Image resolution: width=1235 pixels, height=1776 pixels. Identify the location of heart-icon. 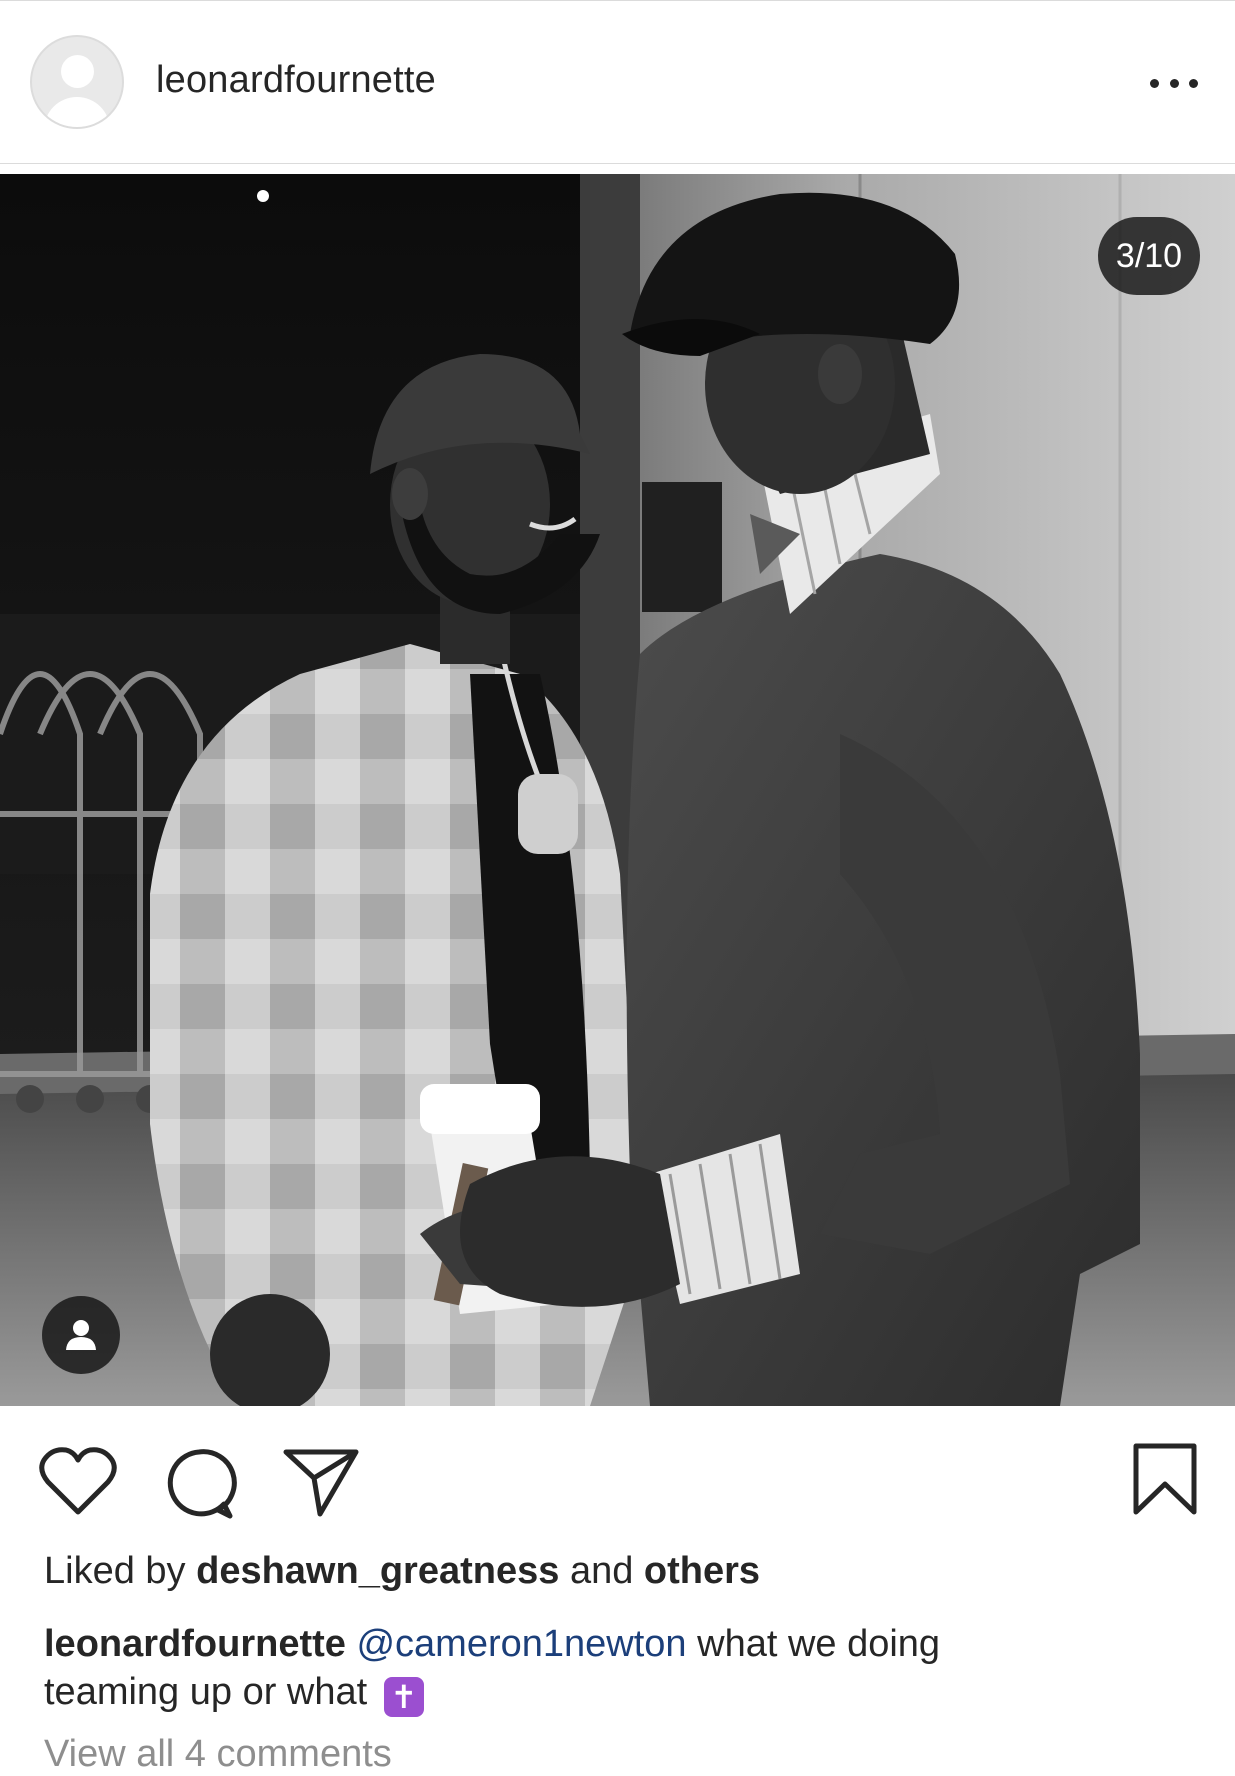
(78, 1481).